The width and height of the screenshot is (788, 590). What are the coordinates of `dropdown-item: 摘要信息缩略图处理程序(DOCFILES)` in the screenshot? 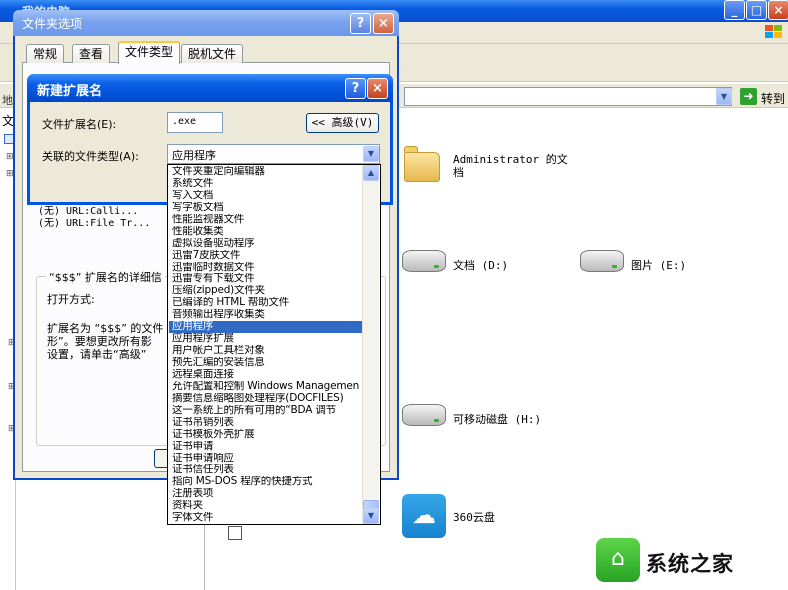 It's located at (266, 399).